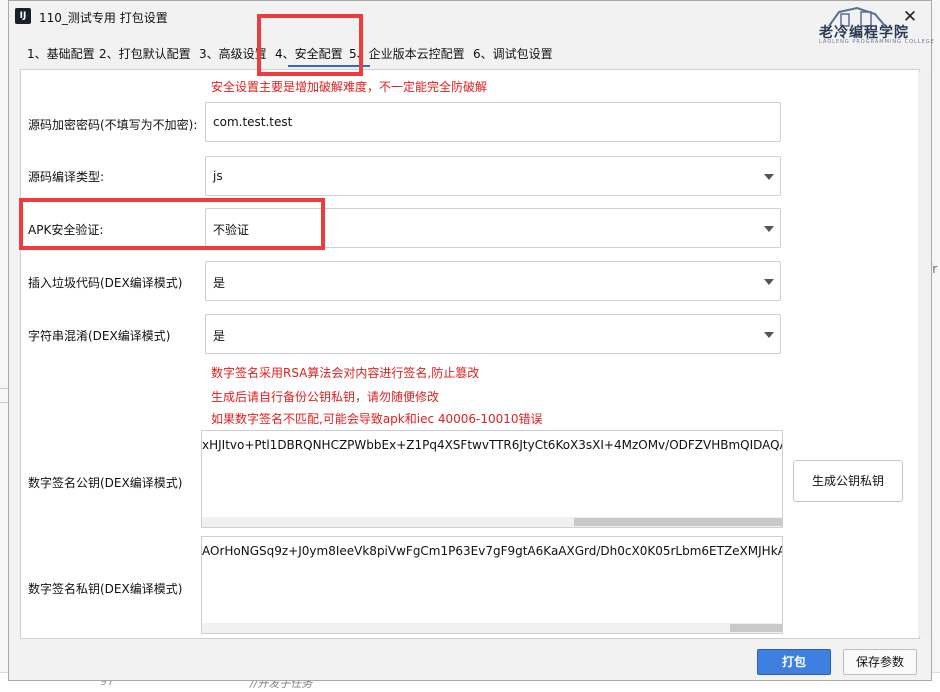  What do you see at coordinates (513, 53) in the screenshot?
I see `tab-debug-pack-settings: 6、调试包设置` at bounding box center [513, 53].